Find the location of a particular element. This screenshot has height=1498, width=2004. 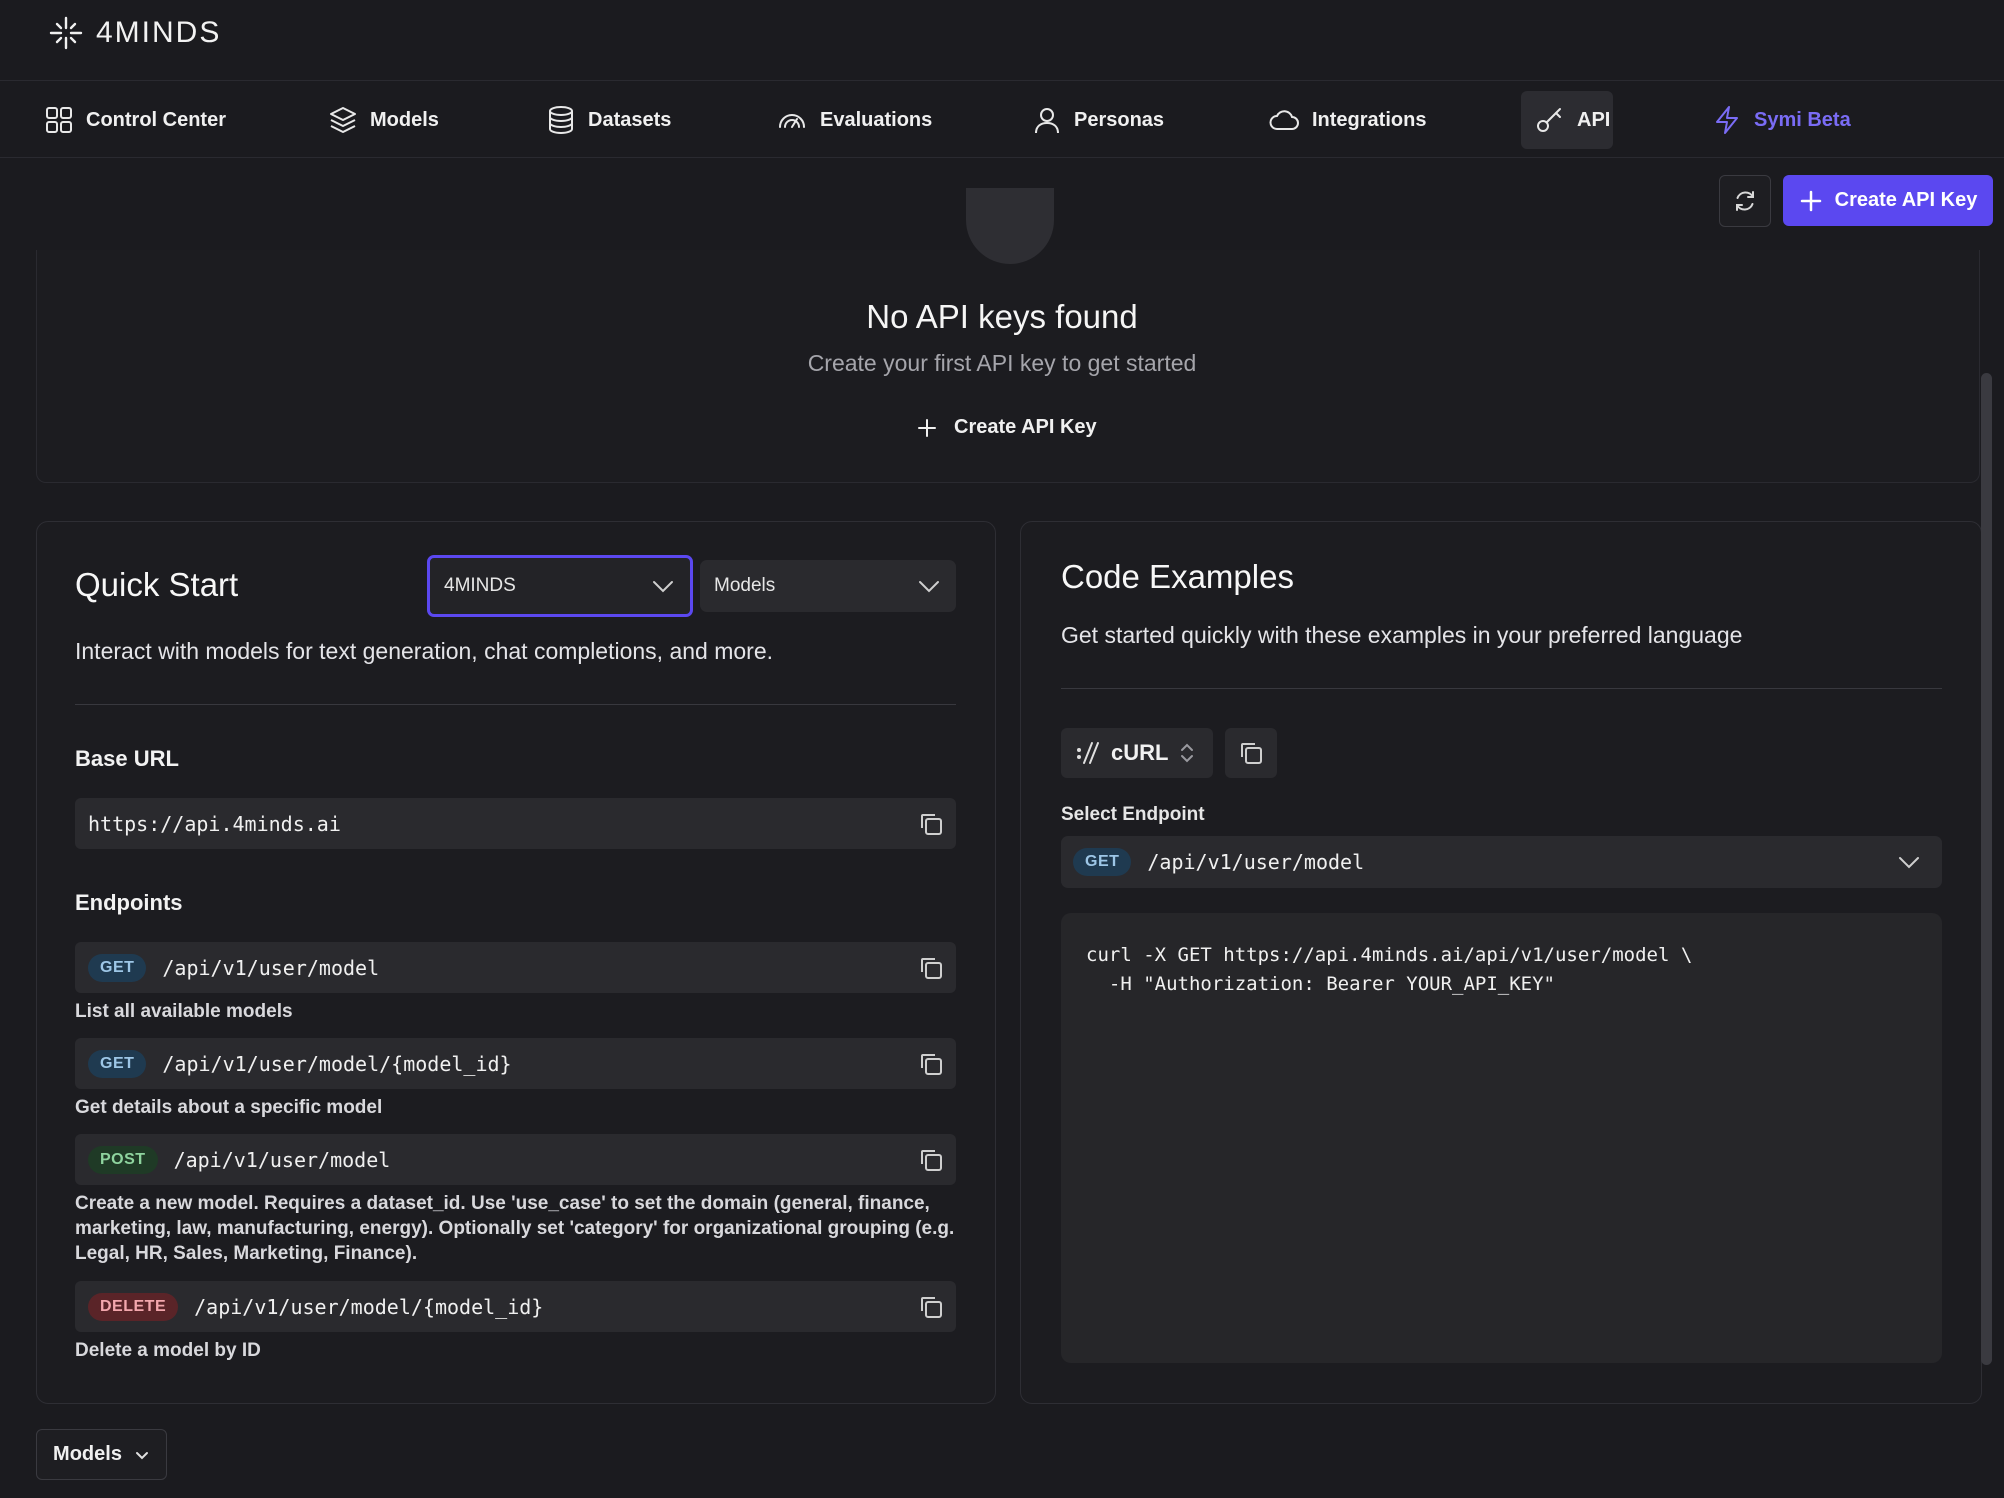

nav-item-control-center: Control Center is located at coordinates (135, 120).